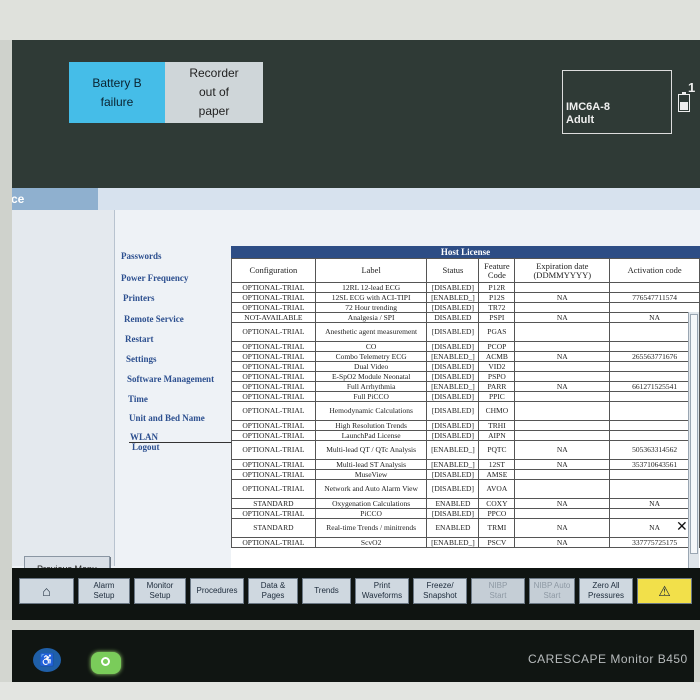  I want to click on cell-feature-code: PPCO, so click(497, 513).